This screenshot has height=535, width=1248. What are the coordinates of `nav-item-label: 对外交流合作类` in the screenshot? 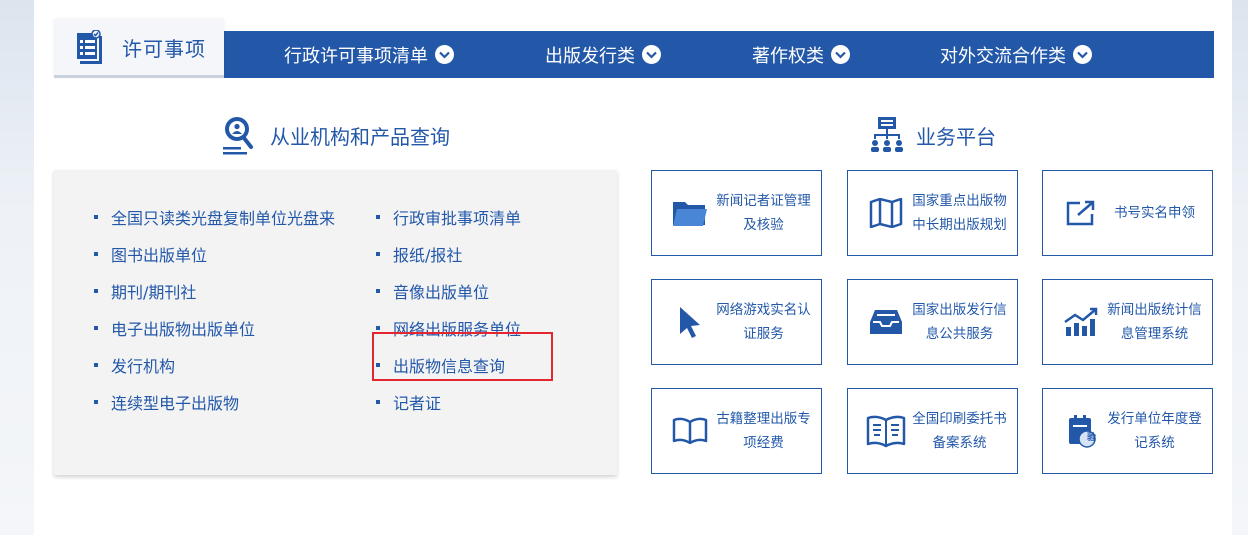 It's located at (1003, 56).